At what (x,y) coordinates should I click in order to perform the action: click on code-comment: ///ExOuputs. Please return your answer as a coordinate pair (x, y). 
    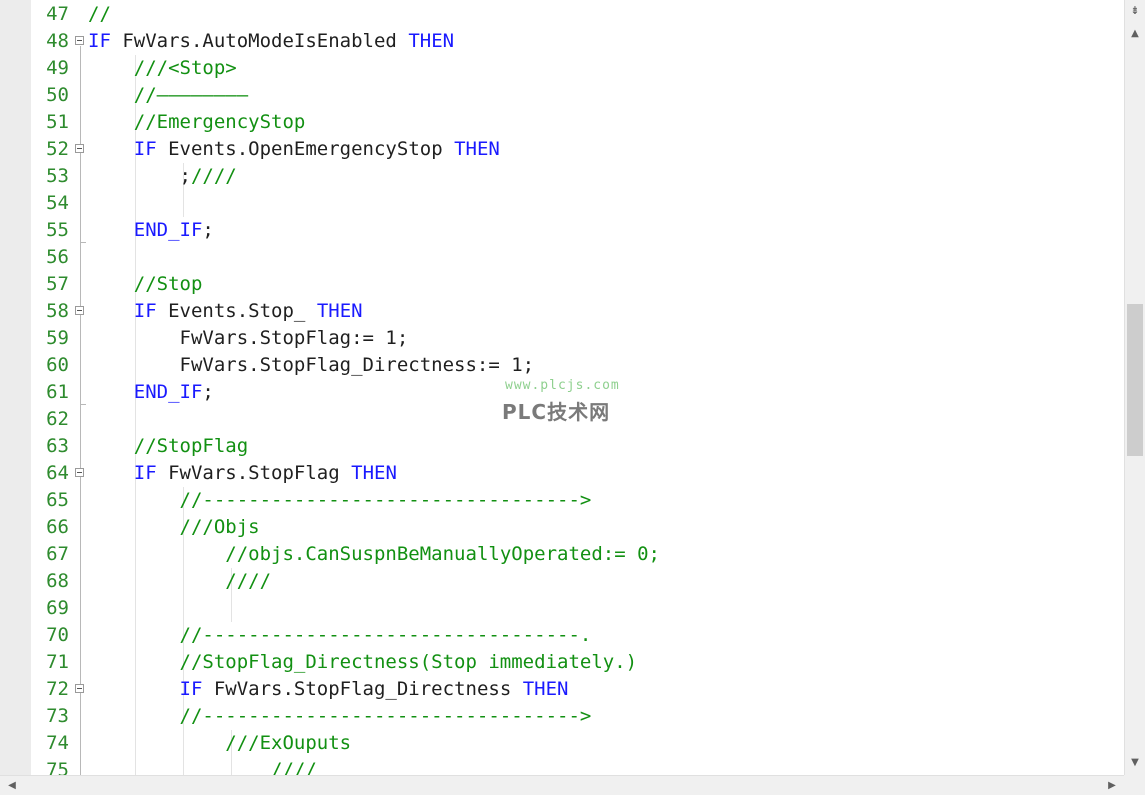
    Looking at the image, I should click on (288, 743).